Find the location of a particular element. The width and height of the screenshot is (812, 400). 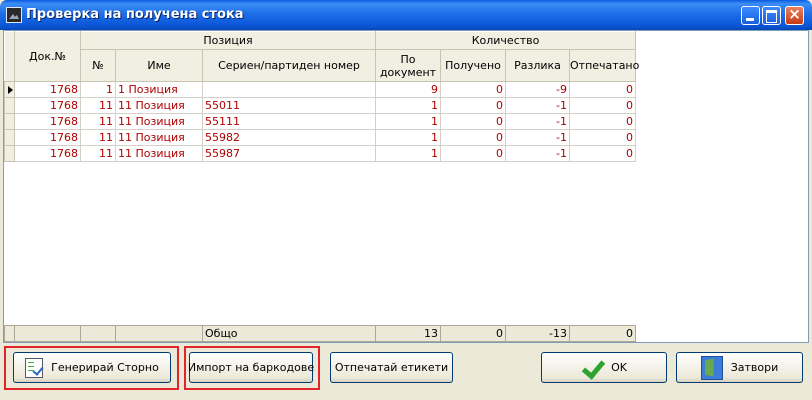

generate-storno-button: Генерирай Сторно is located at coordinates (92, 367).